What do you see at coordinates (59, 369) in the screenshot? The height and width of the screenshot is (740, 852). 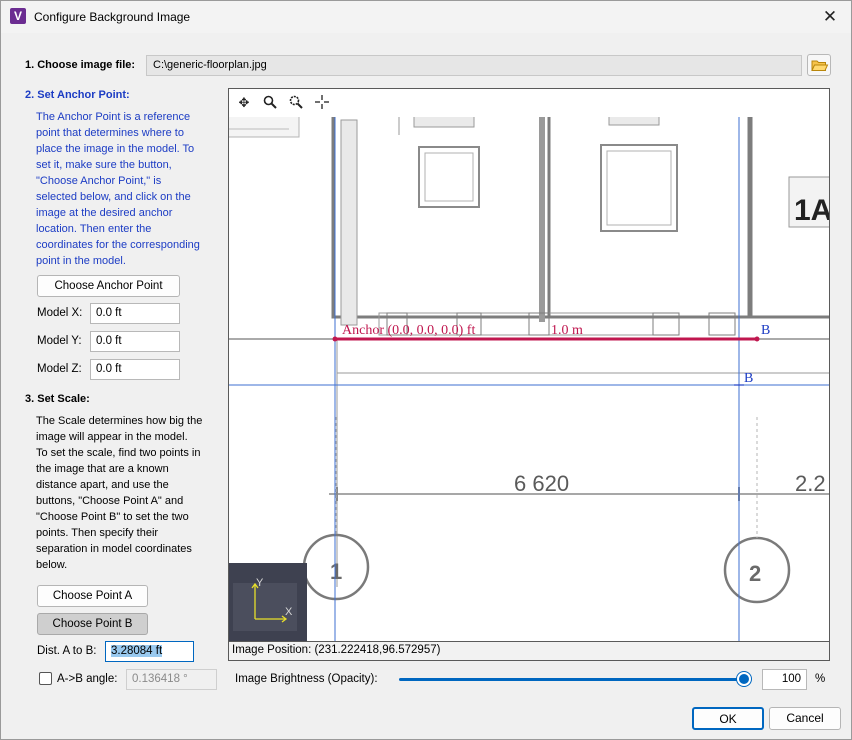 I see `model-z-label: Model Z:` at bounding box center [59, 369].